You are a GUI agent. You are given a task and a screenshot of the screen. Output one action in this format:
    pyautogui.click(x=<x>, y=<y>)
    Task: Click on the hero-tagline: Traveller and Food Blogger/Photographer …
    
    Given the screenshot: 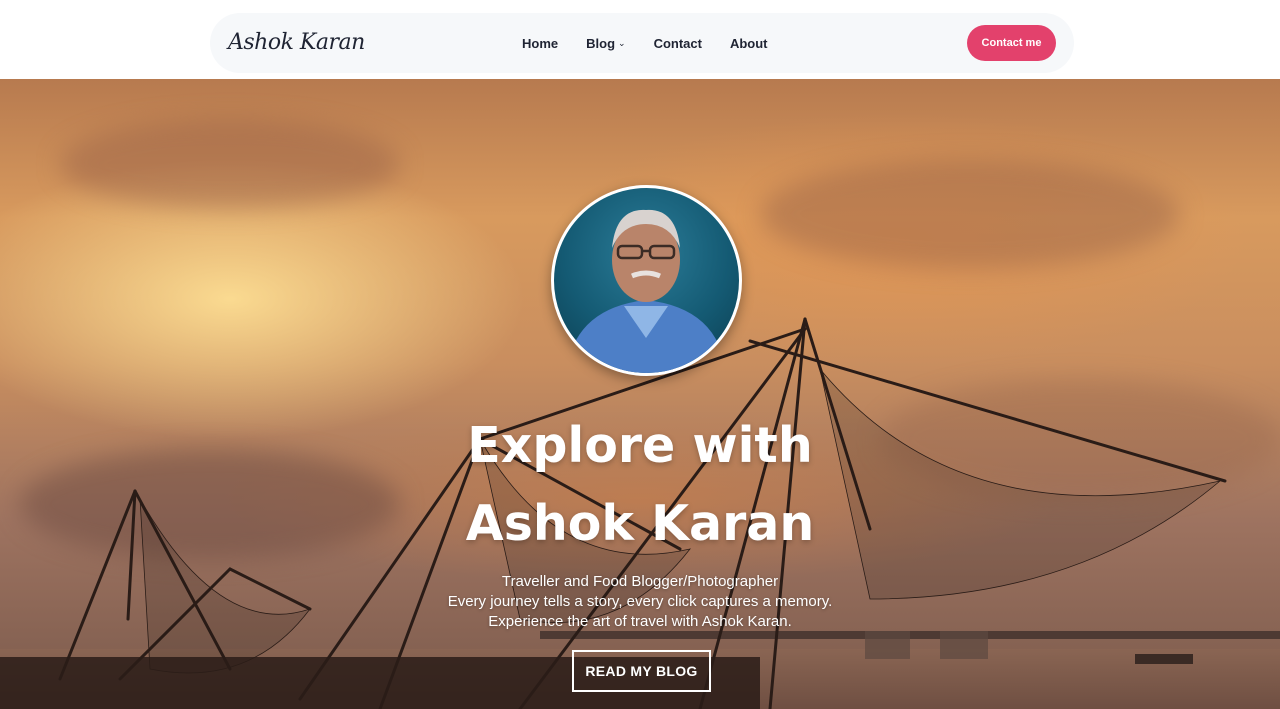 What is the action you would take?
    pyautogui.click(x=640, y=602)
    